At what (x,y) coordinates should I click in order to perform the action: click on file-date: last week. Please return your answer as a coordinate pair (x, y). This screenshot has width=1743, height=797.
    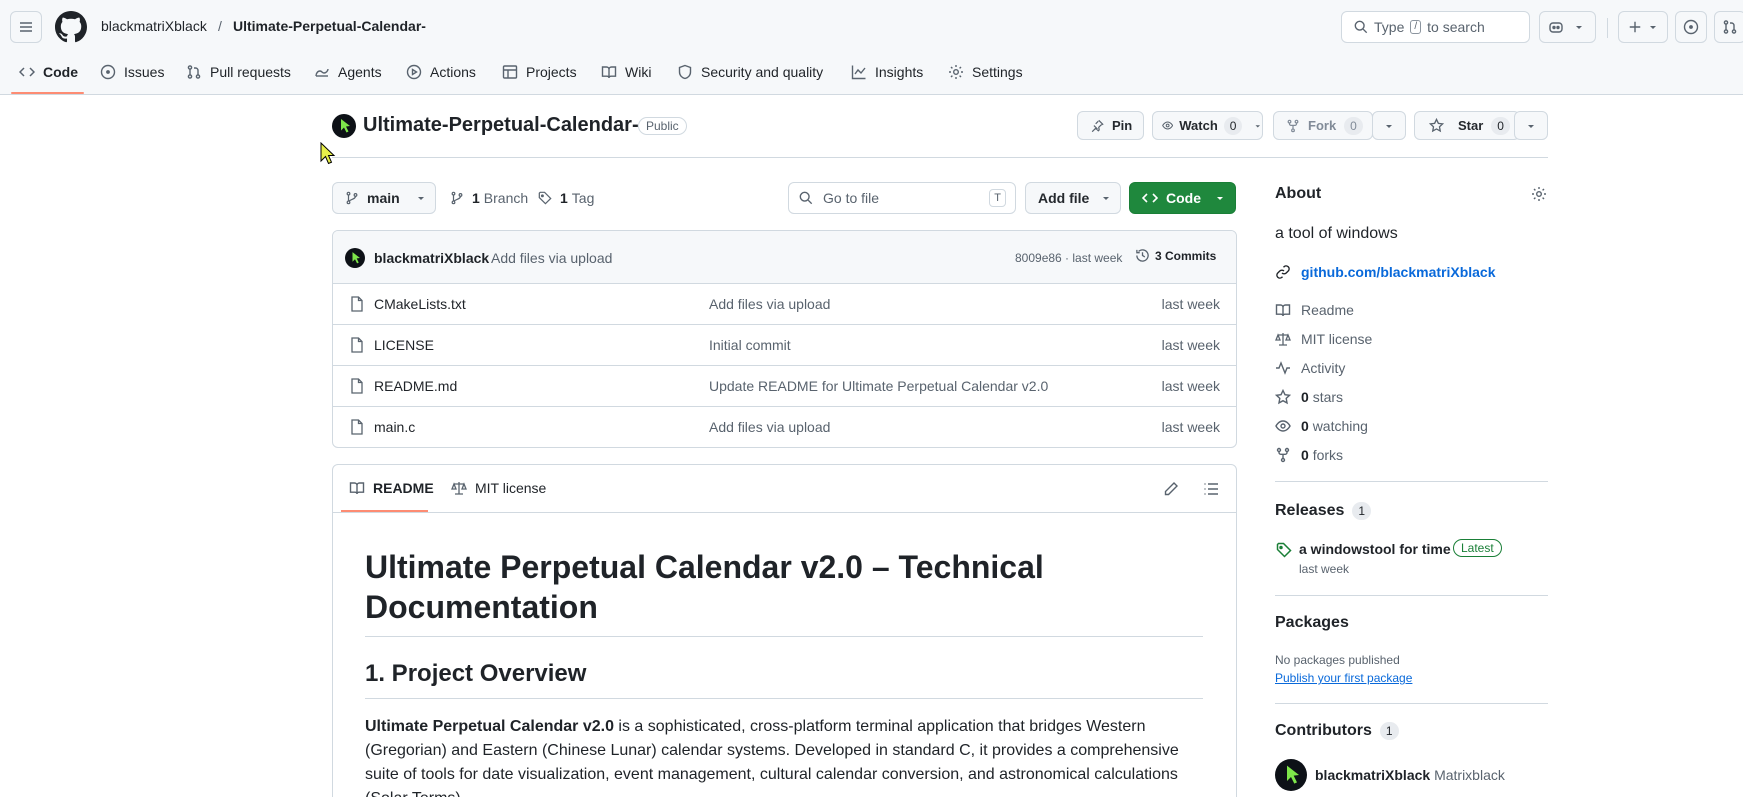
    Looking at the image, I should click on (1190, 427).